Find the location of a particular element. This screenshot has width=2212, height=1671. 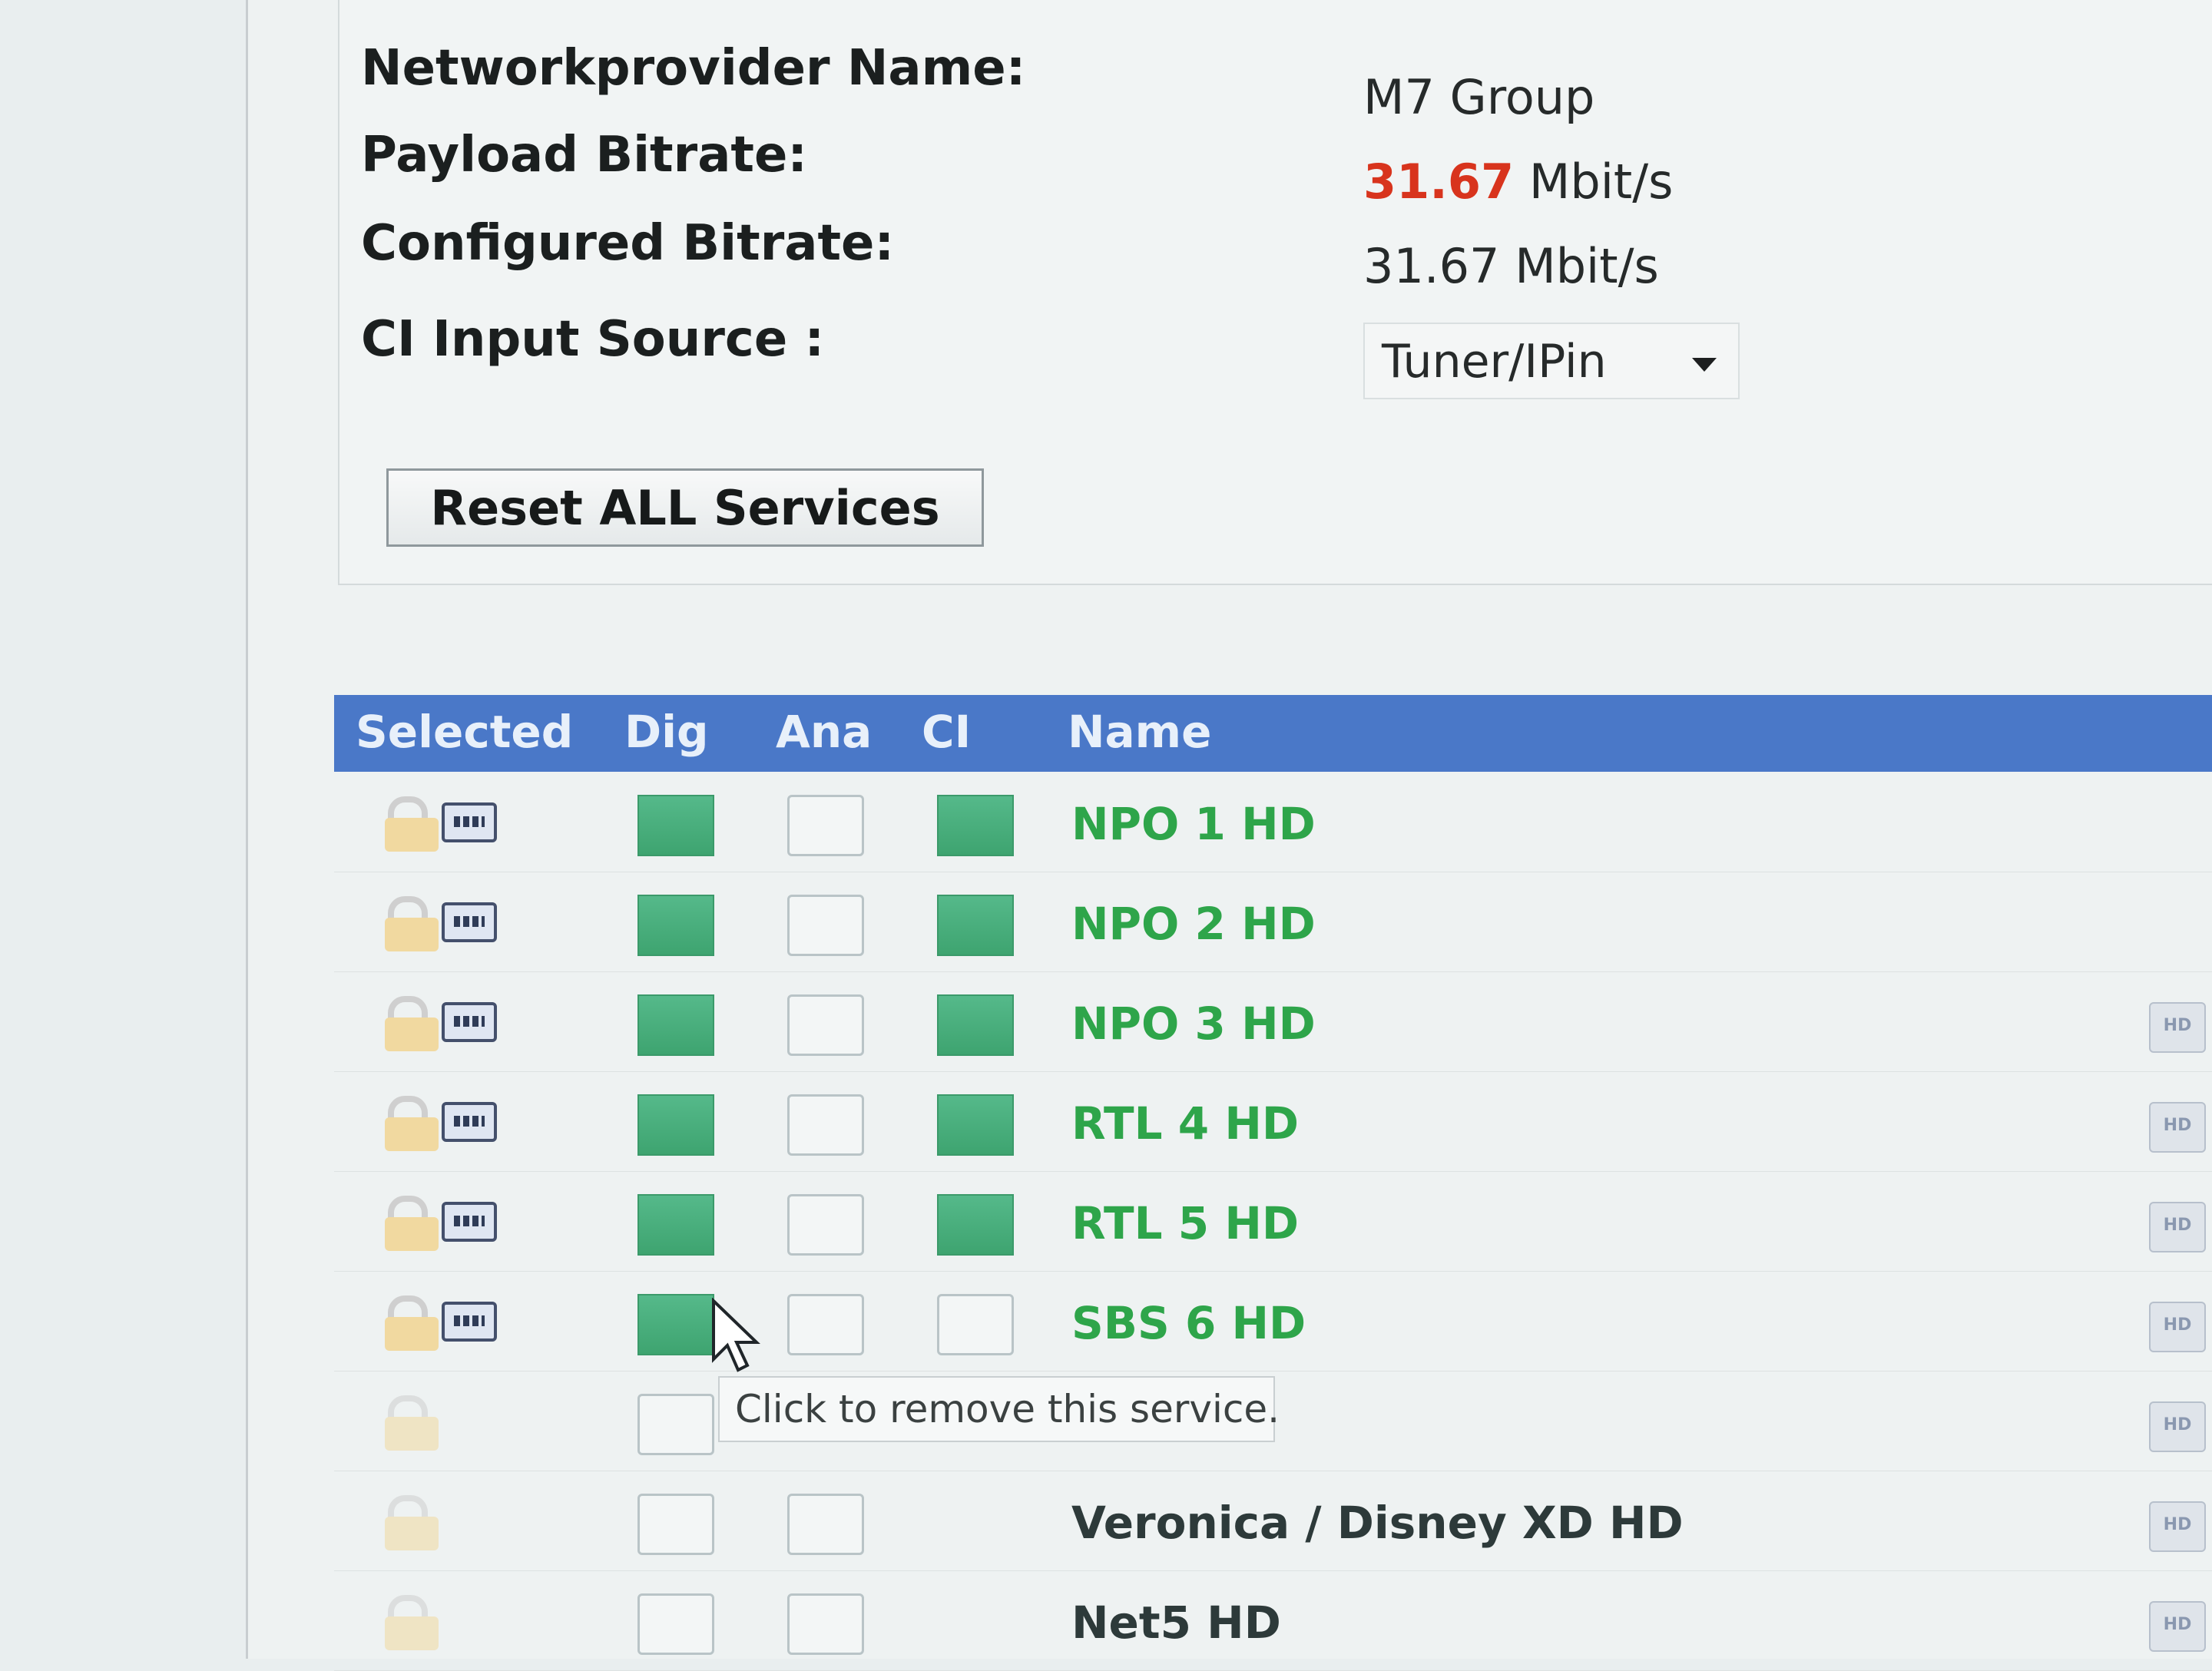

payload-number: 31.67 is located at coordinates (1439, 182).